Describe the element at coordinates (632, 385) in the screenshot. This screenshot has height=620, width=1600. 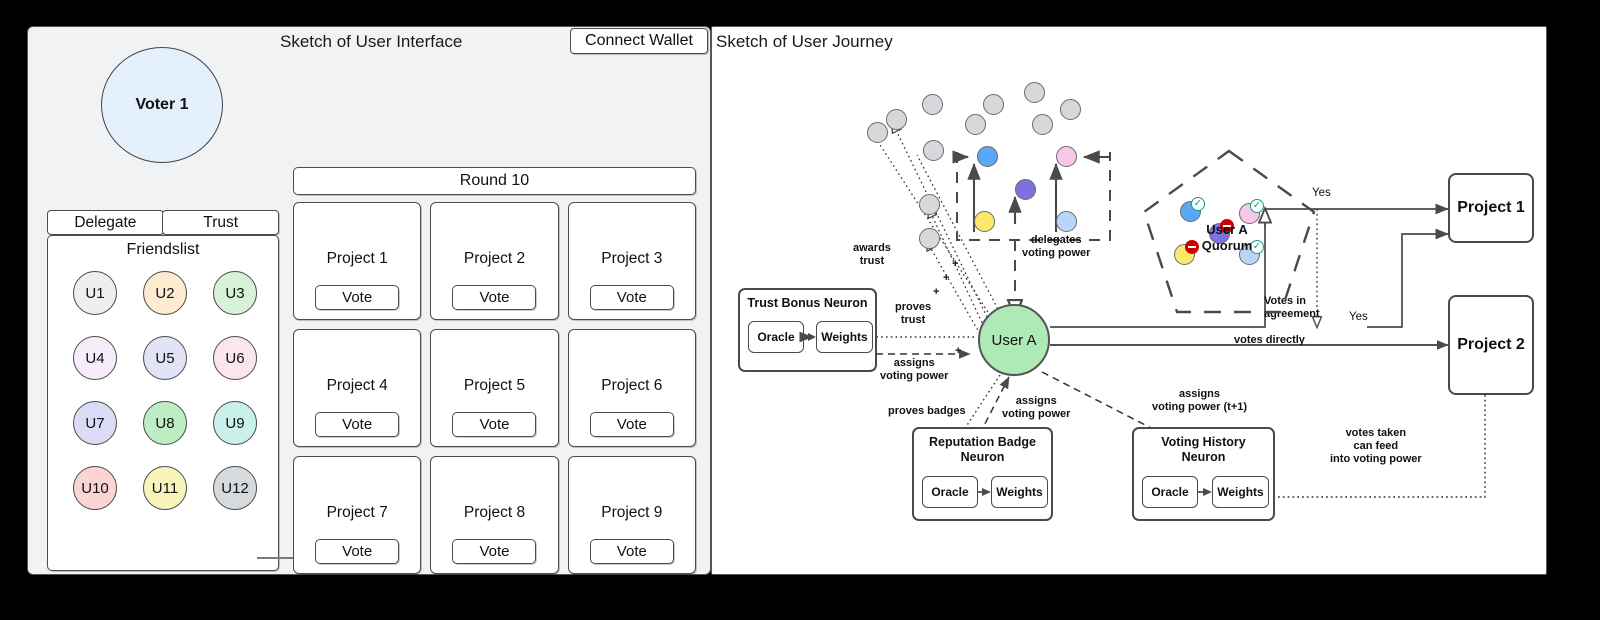
I see `project-card-title: Project 6` at that location.